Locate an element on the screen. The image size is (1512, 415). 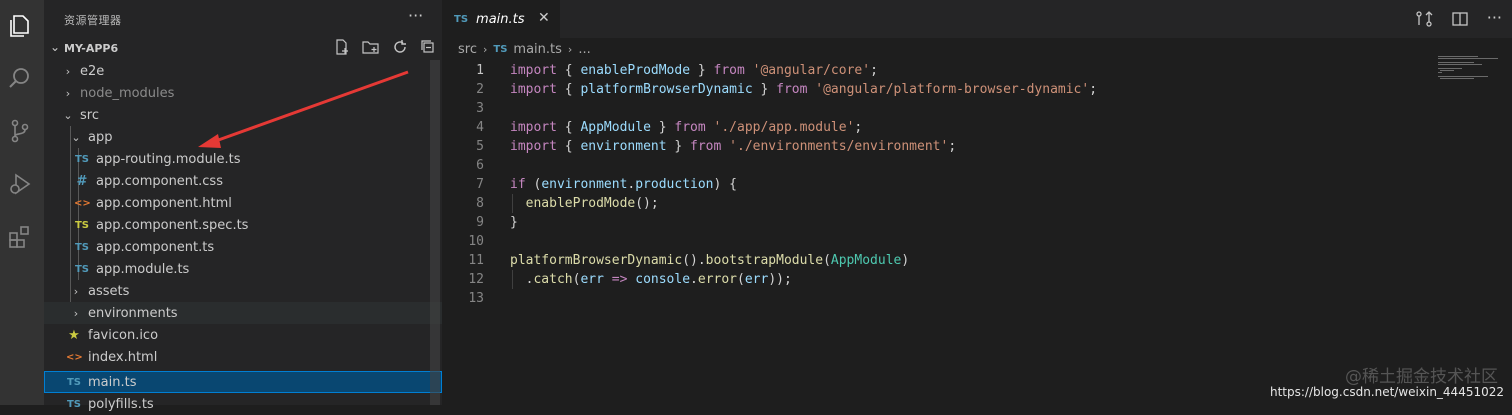
line-number: 12 is located at coordinates (476, 279).